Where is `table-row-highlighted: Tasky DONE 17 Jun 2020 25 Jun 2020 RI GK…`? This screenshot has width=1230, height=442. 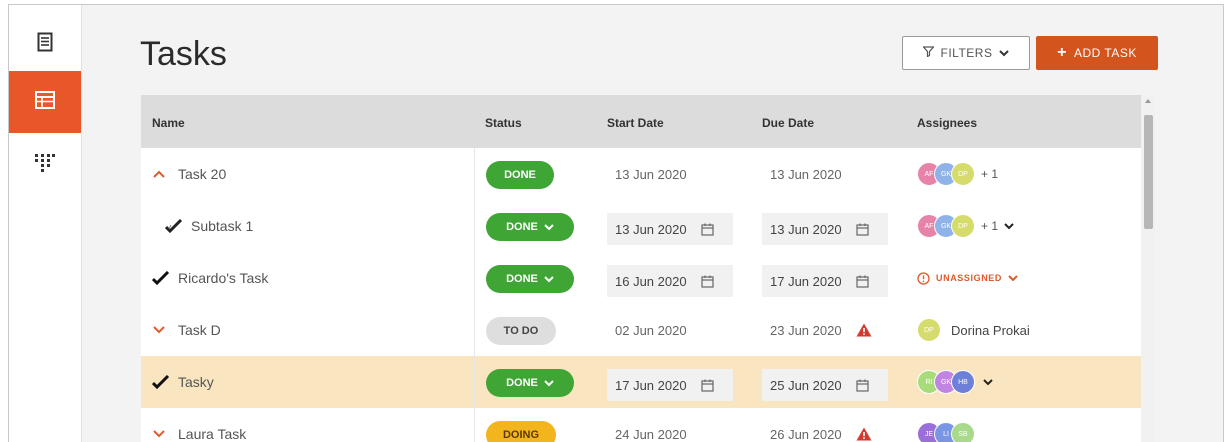 table-row-highlighted: Tasky DONE 17 Jun 2020 25 Jun 2020 RI GK… is located at coordinates (641, 382).